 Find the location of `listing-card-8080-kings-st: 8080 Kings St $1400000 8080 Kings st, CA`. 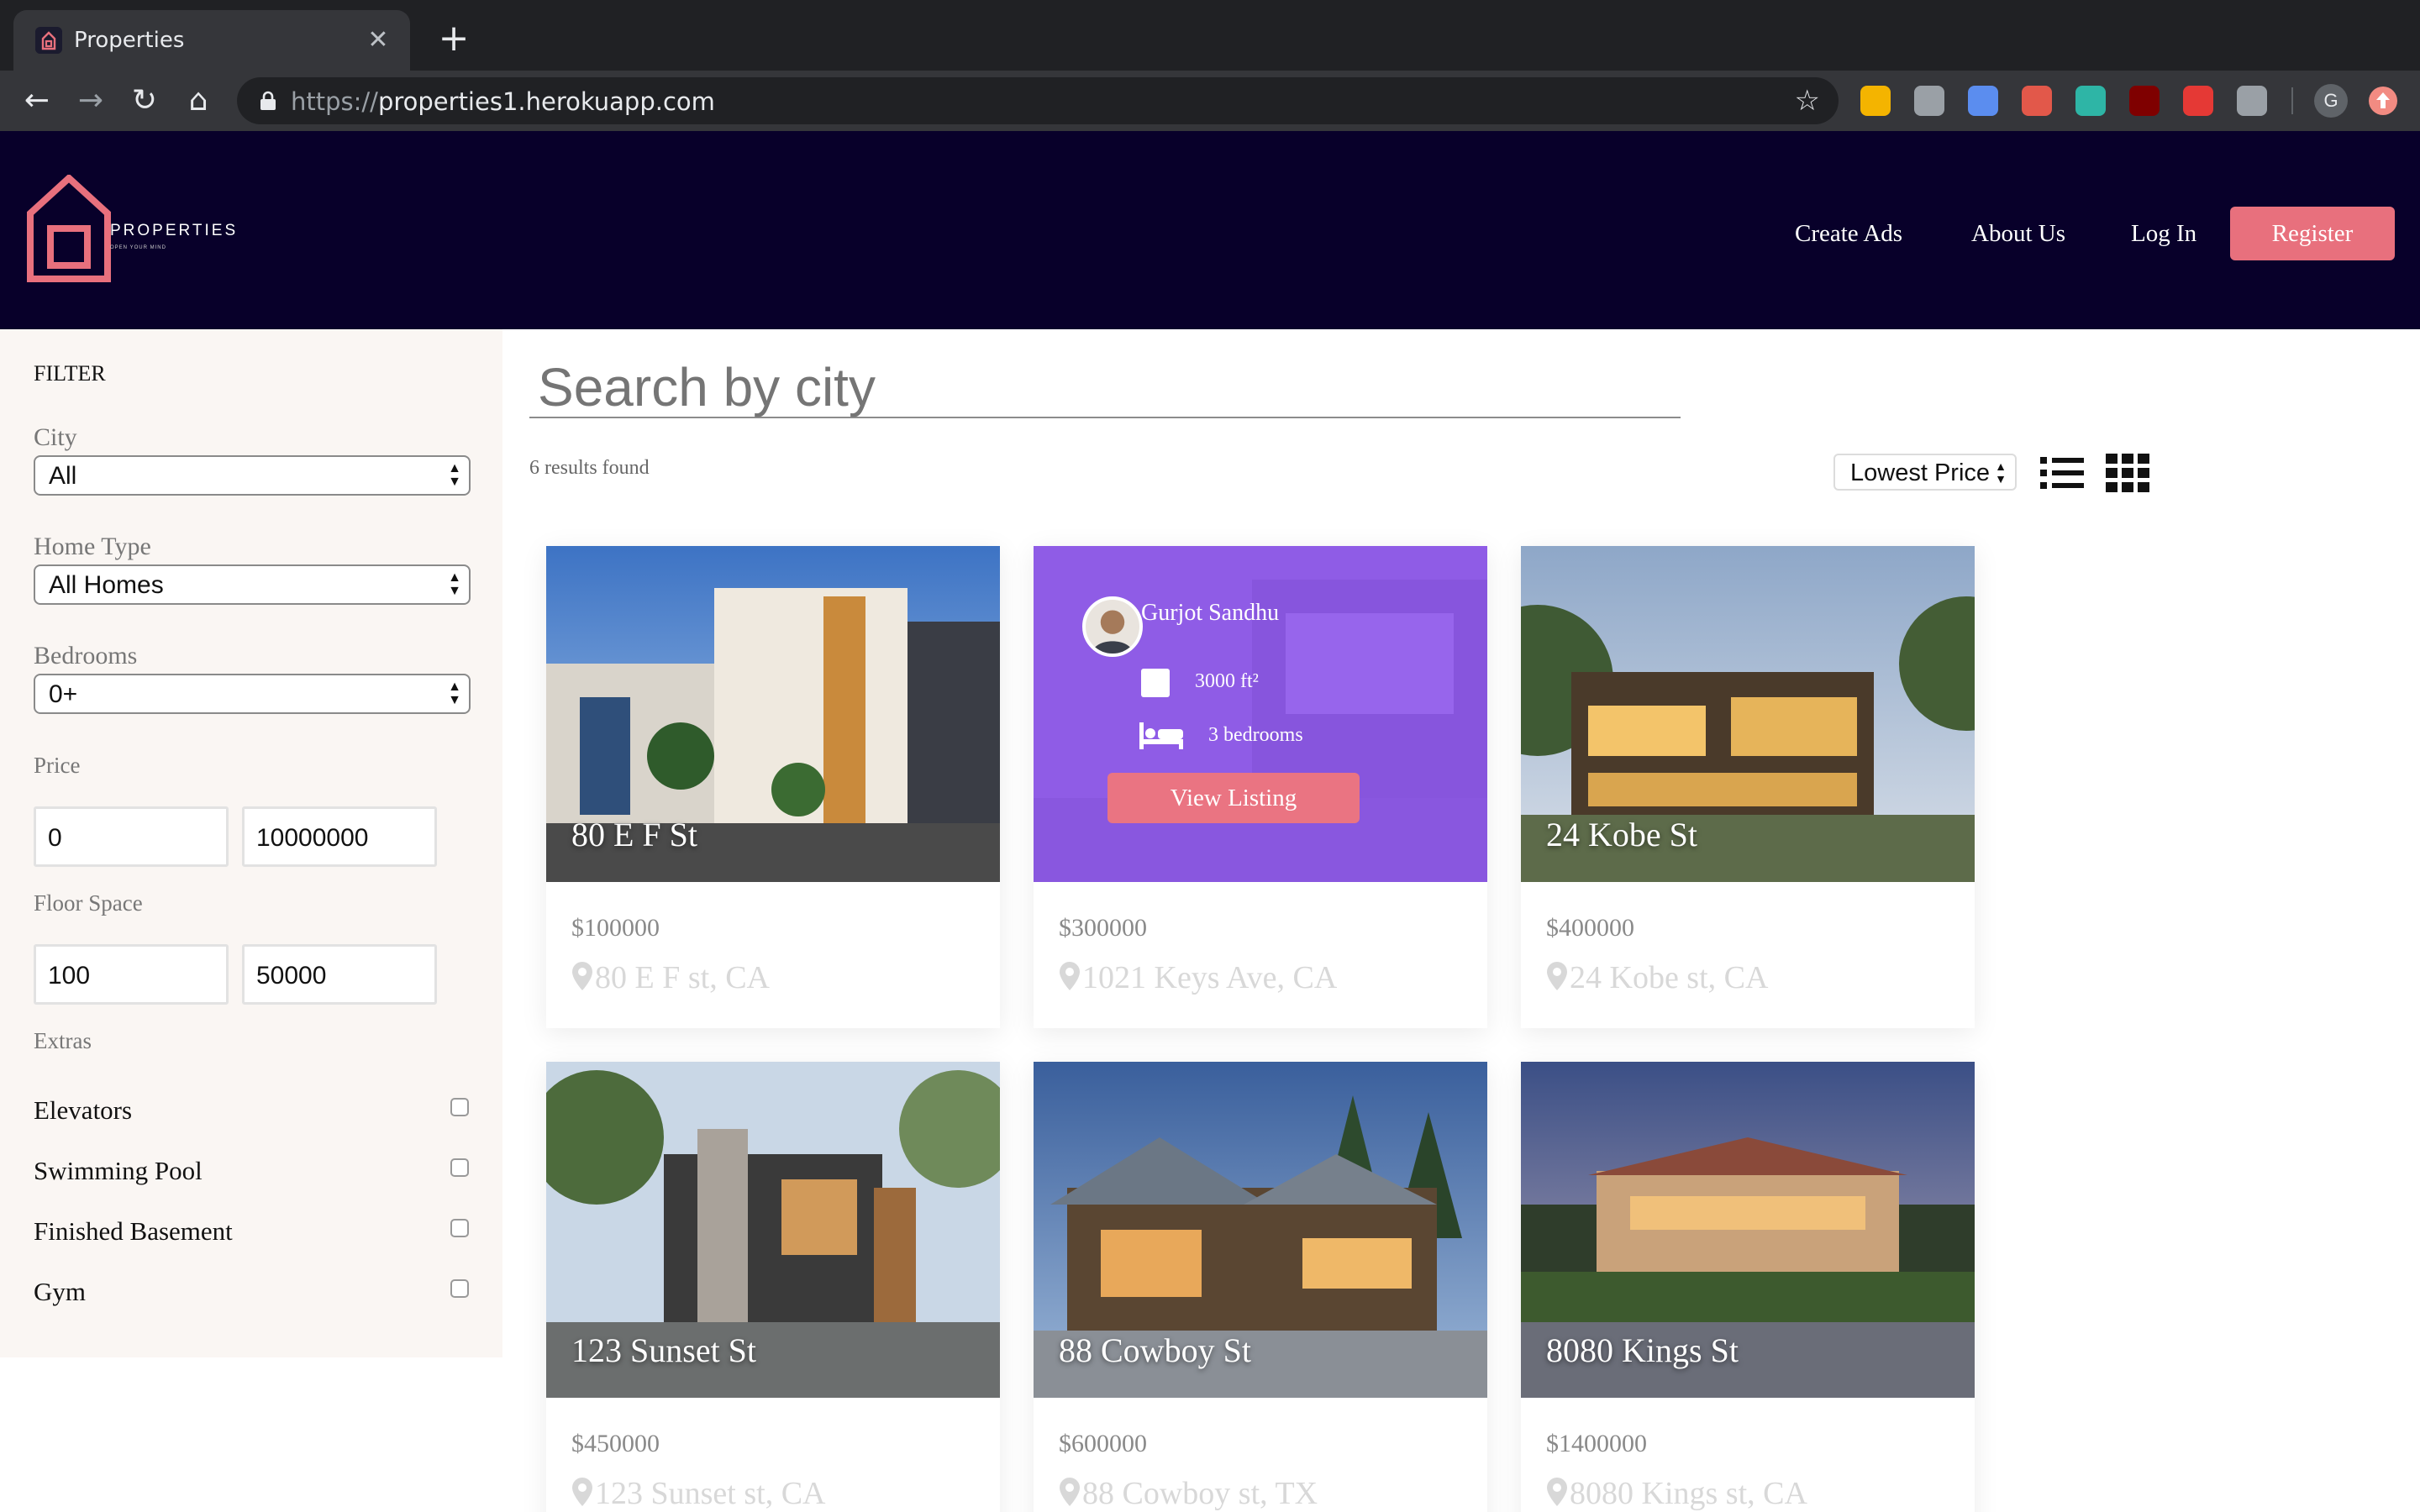

listing-card-8080-kings-st: 8080 Kings St $1400000 8080 Kings st, CA is located at coordinates (1748, 1287).